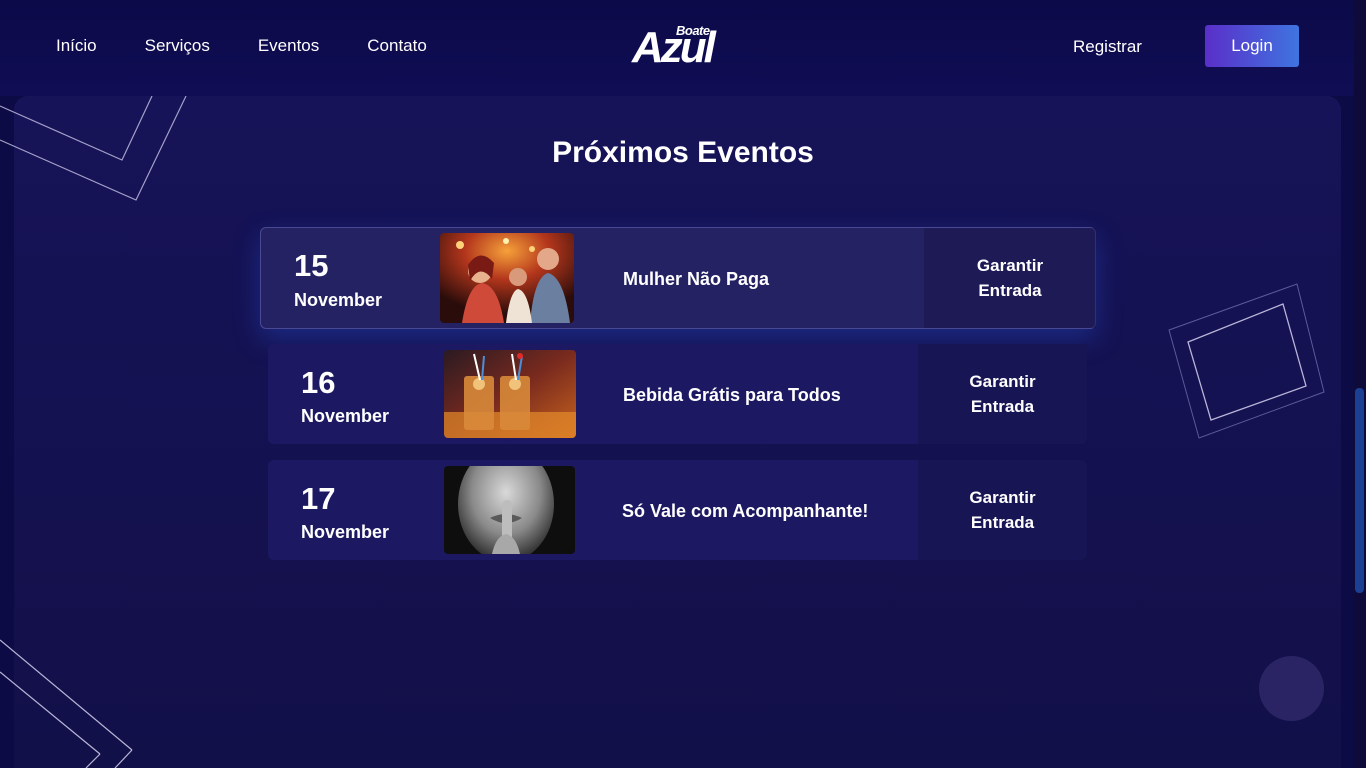 The height and width of the screenshot is (768, 1366). I want to click on logo-main-text: Azul, so click(674, 47).